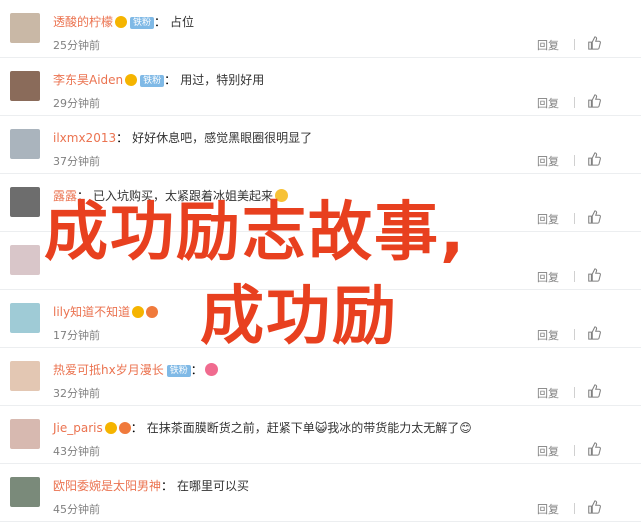  What do you see at coordinates (76, 45) in the screenshot?
I see `comment-time: 25分钟前` at bounding box center [76, 45].